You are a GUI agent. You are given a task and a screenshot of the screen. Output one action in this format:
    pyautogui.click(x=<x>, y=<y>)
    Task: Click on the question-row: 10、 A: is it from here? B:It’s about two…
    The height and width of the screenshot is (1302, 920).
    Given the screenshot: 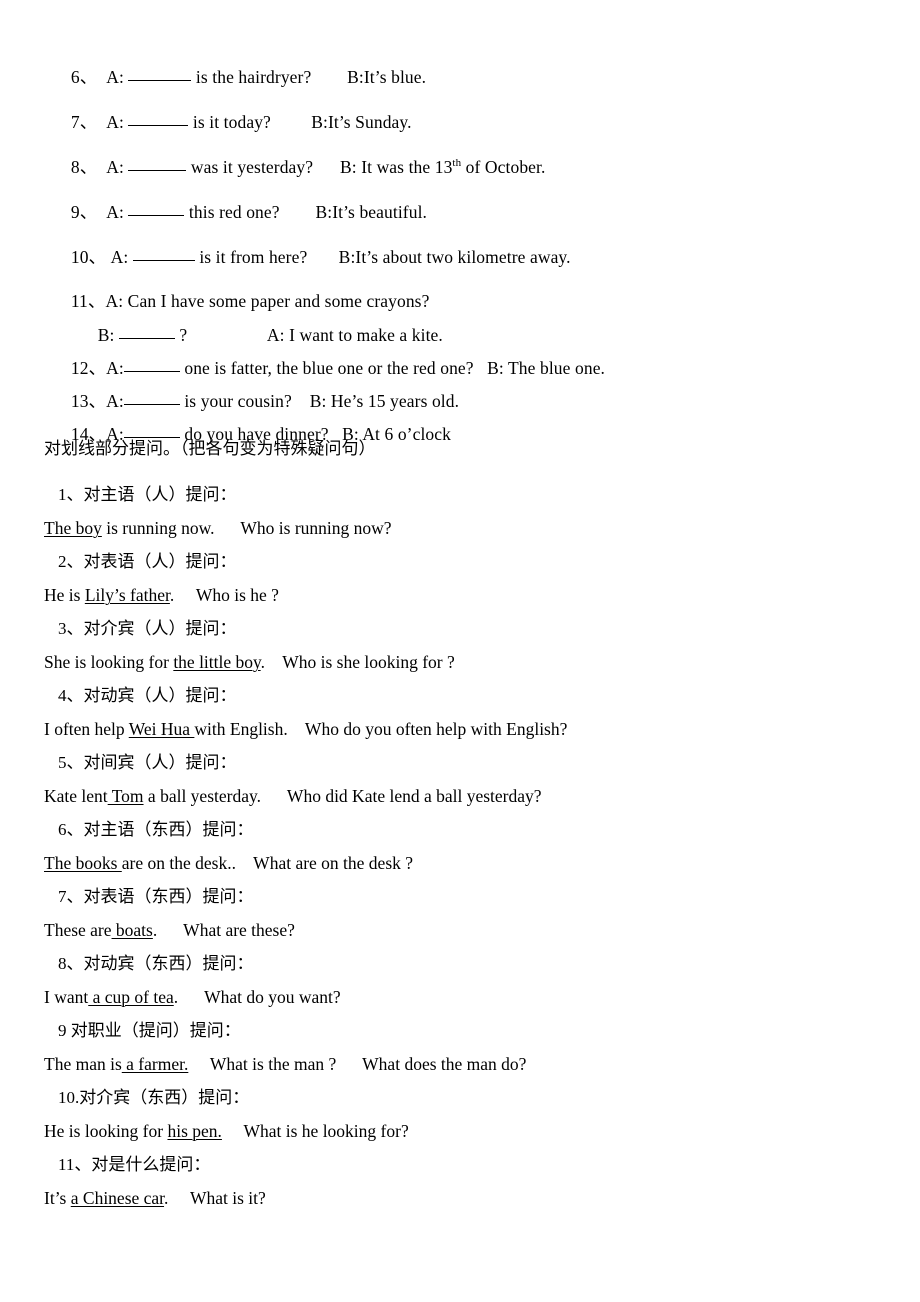 What is the action you would take?
    pyautogui.click(x=464, y=252)
    